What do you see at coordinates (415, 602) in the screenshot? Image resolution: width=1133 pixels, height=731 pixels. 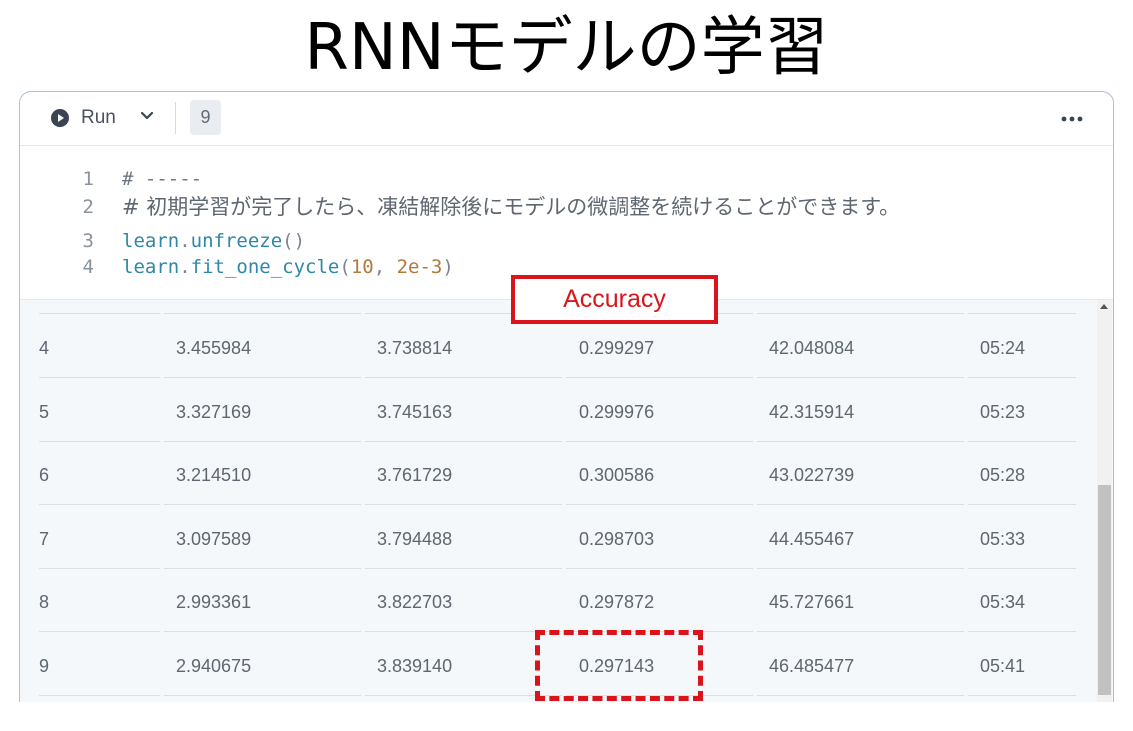 I see `table-cell: 3.822703` at bounding box center [415, 602].